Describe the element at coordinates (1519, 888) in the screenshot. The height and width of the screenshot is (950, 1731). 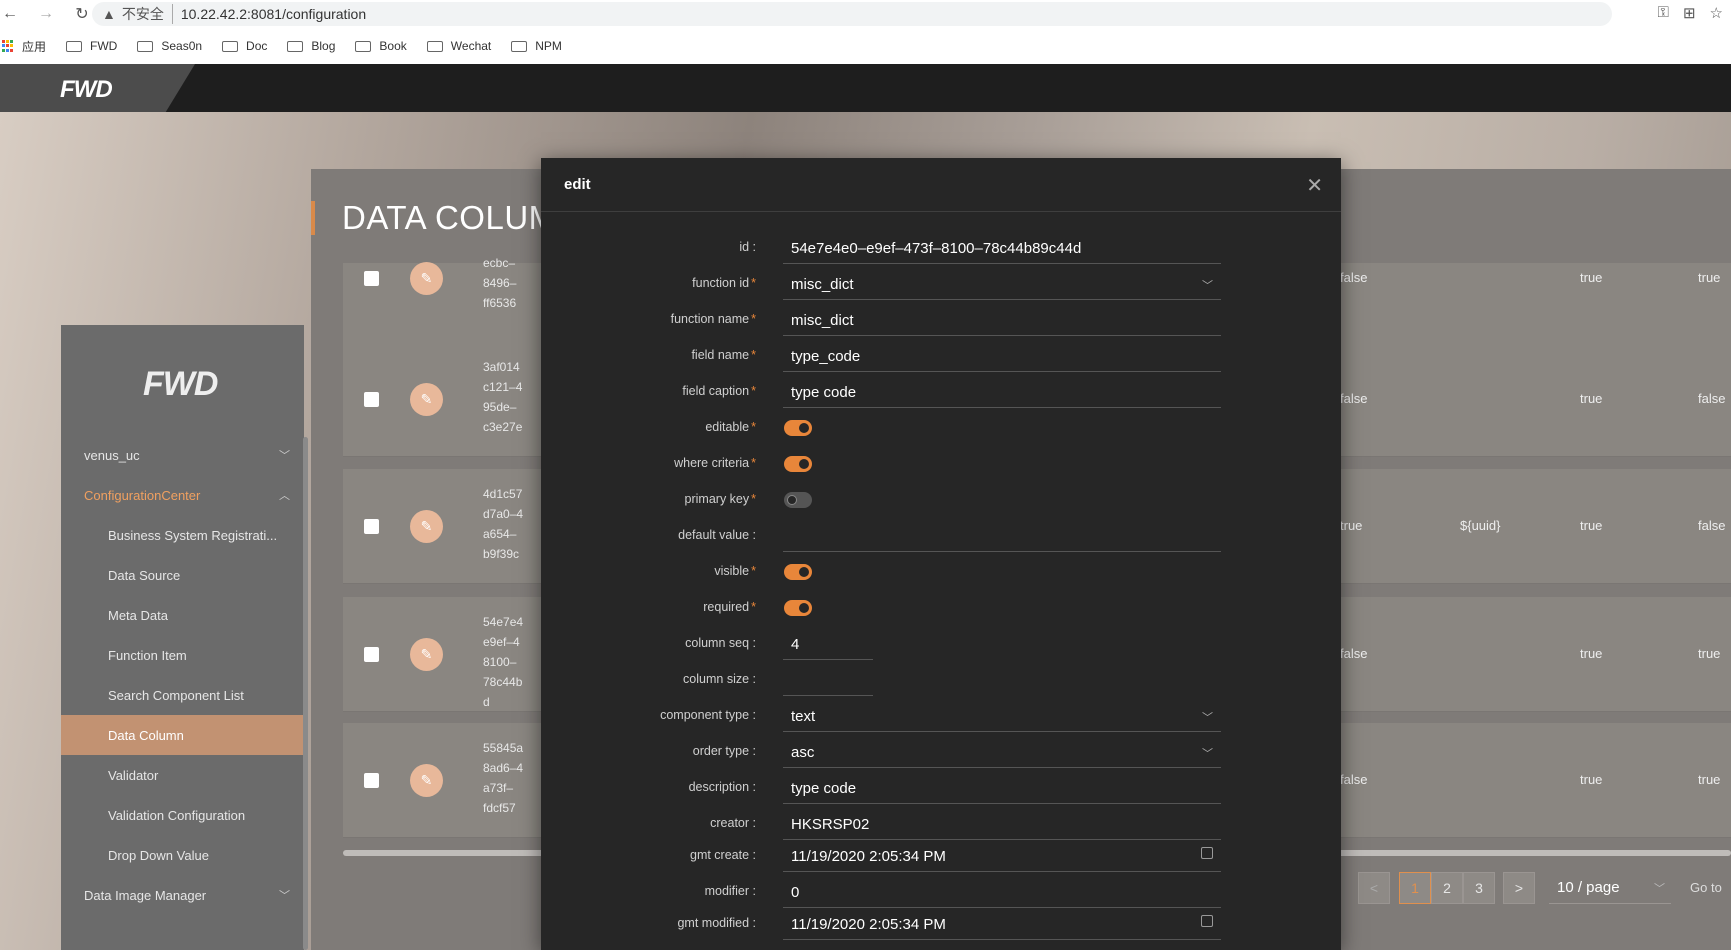
I see `pagination-next: >` at that location.